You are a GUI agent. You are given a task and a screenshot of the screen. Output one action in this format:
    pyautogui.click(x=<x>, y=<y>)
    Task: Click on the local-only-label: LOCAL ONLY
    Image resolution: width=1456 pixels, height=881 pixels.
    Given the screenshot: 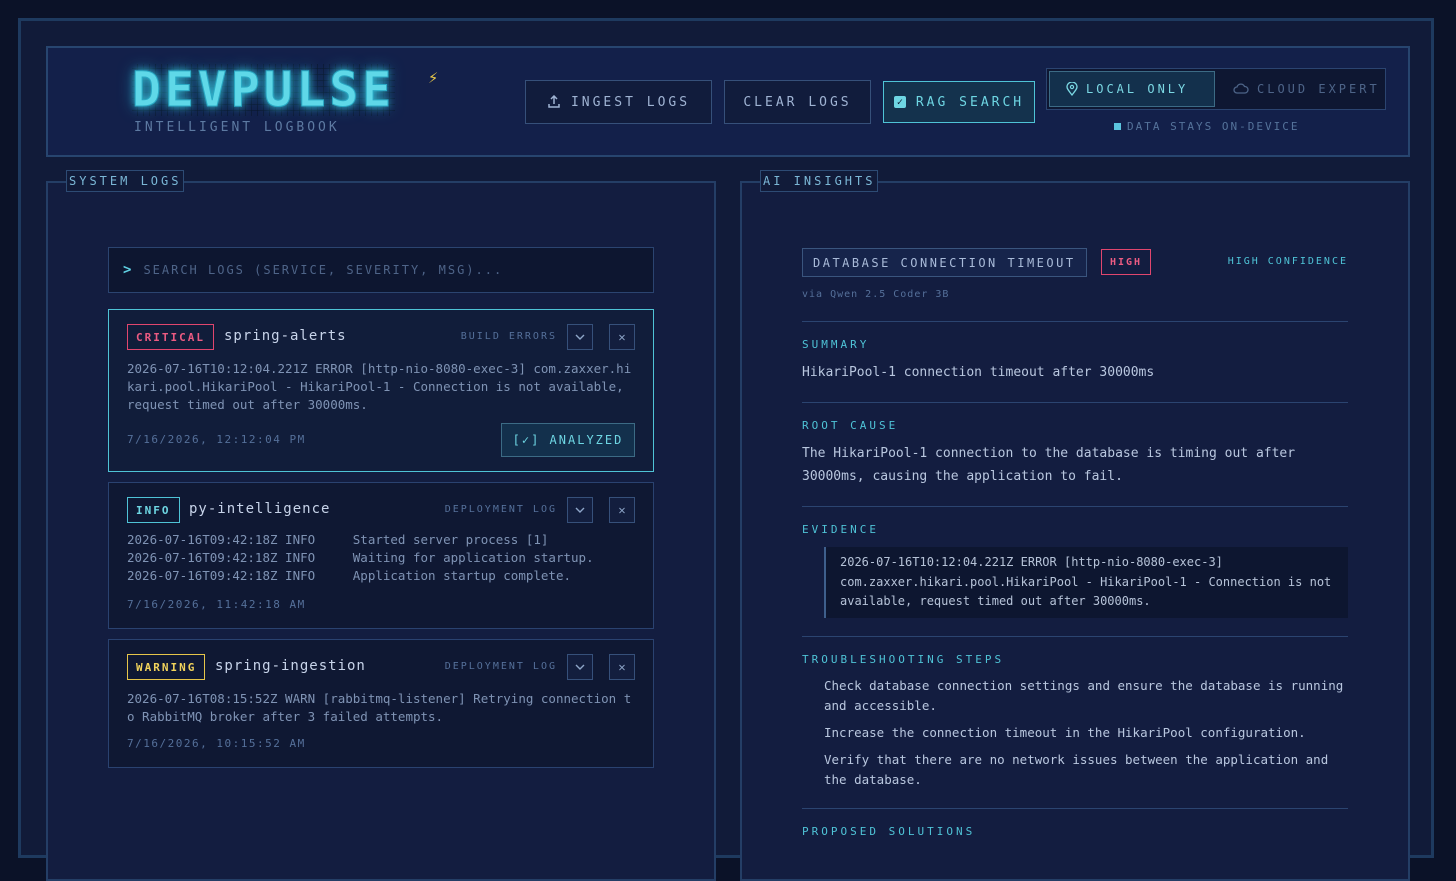 What is the action you would take?
    pyautogui.click(x=1137, y=89)
    